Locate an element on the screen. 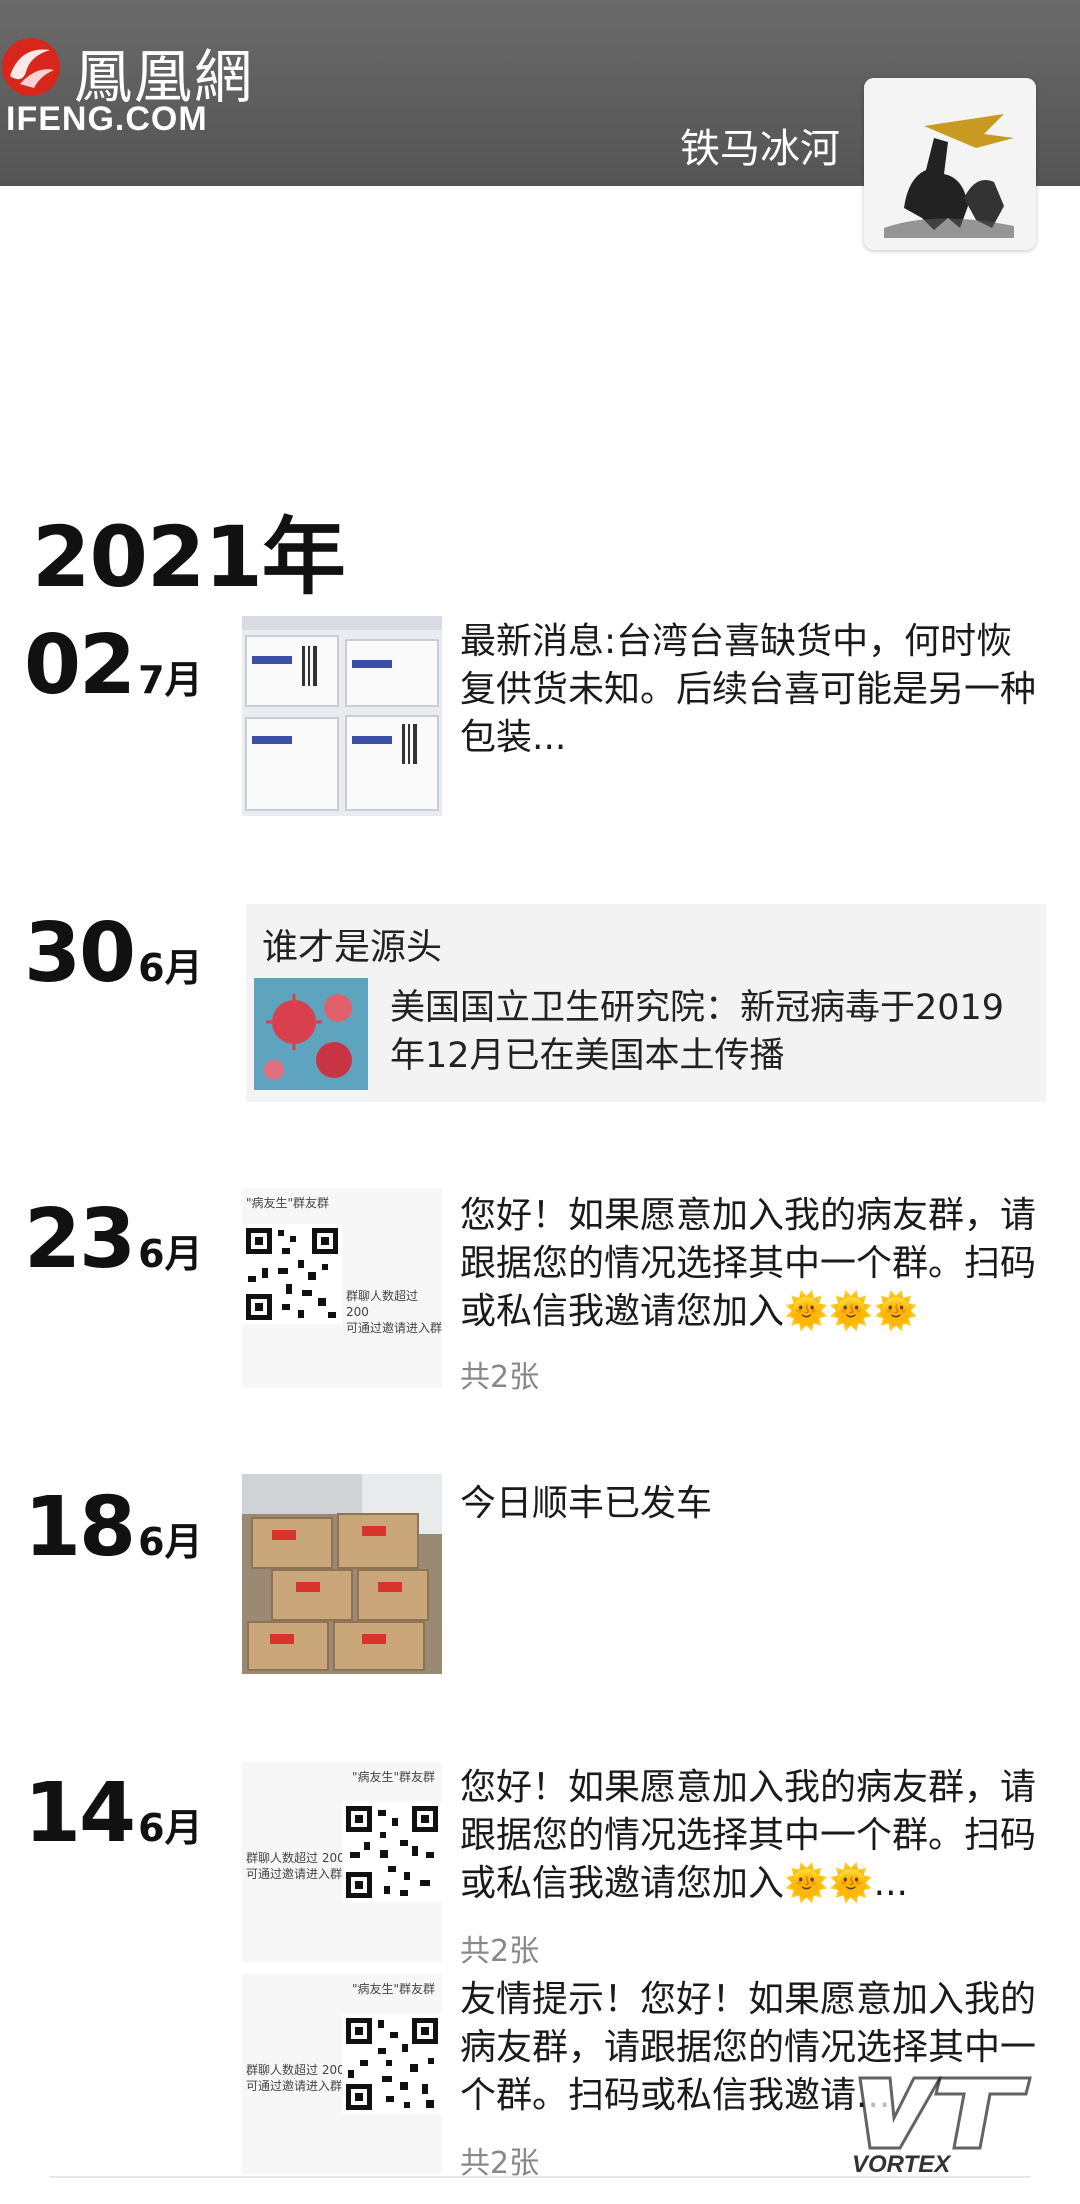 The image size is (1080, 2204). ifeng-logo: 鳳凰網 IFENG.COM is located at coordinates (145, 85).